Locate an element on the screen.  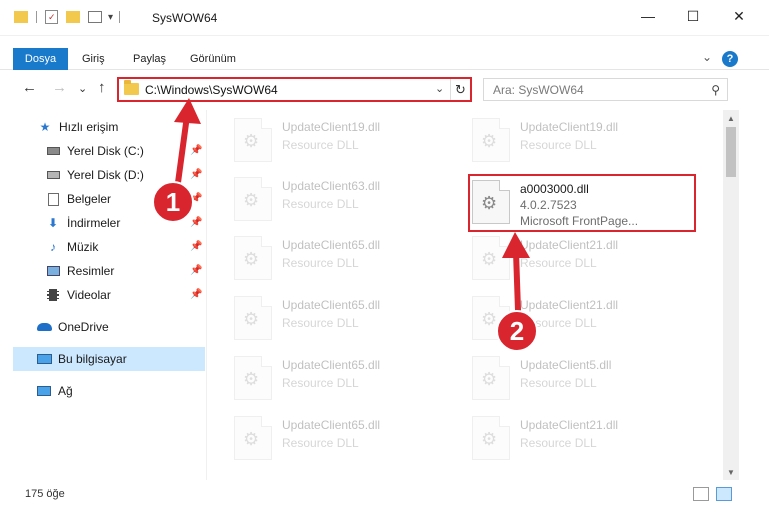
search-placeholder: Ara: SysWOW64 is located at coordinates (538, 90).